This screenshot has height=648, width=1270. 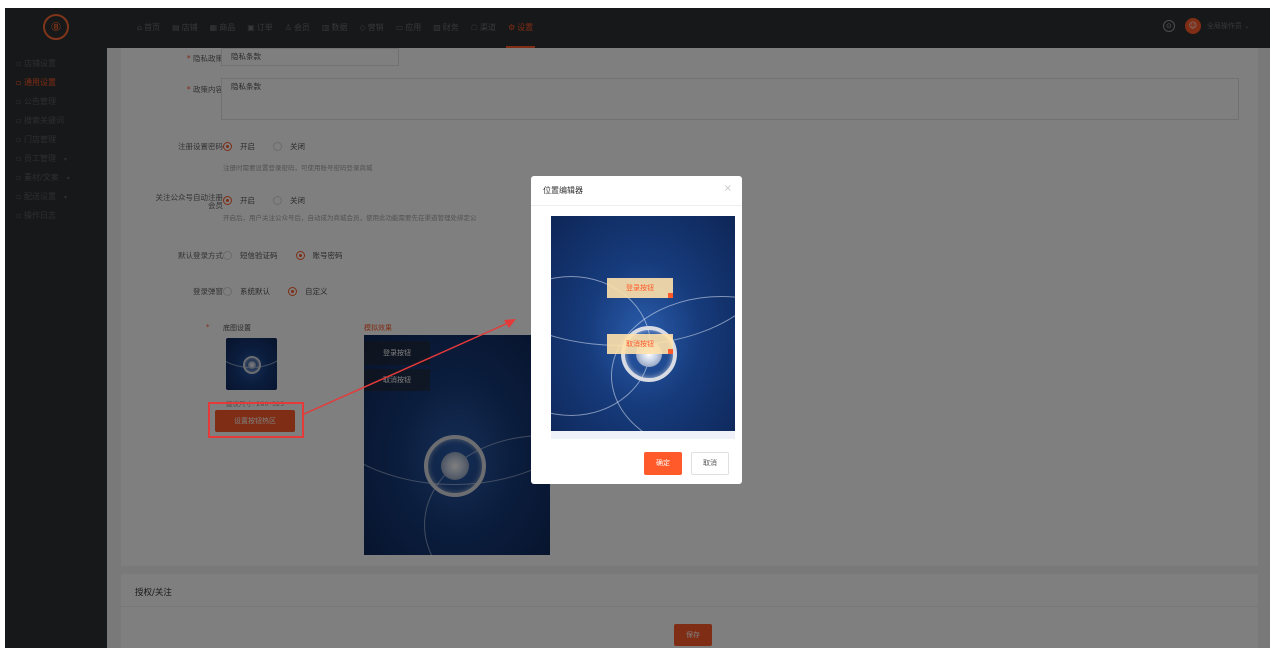 What do you see at coordinates (636, 205) in the screenshot?
I see `dialog-divider` at bounding box center [636, 205].